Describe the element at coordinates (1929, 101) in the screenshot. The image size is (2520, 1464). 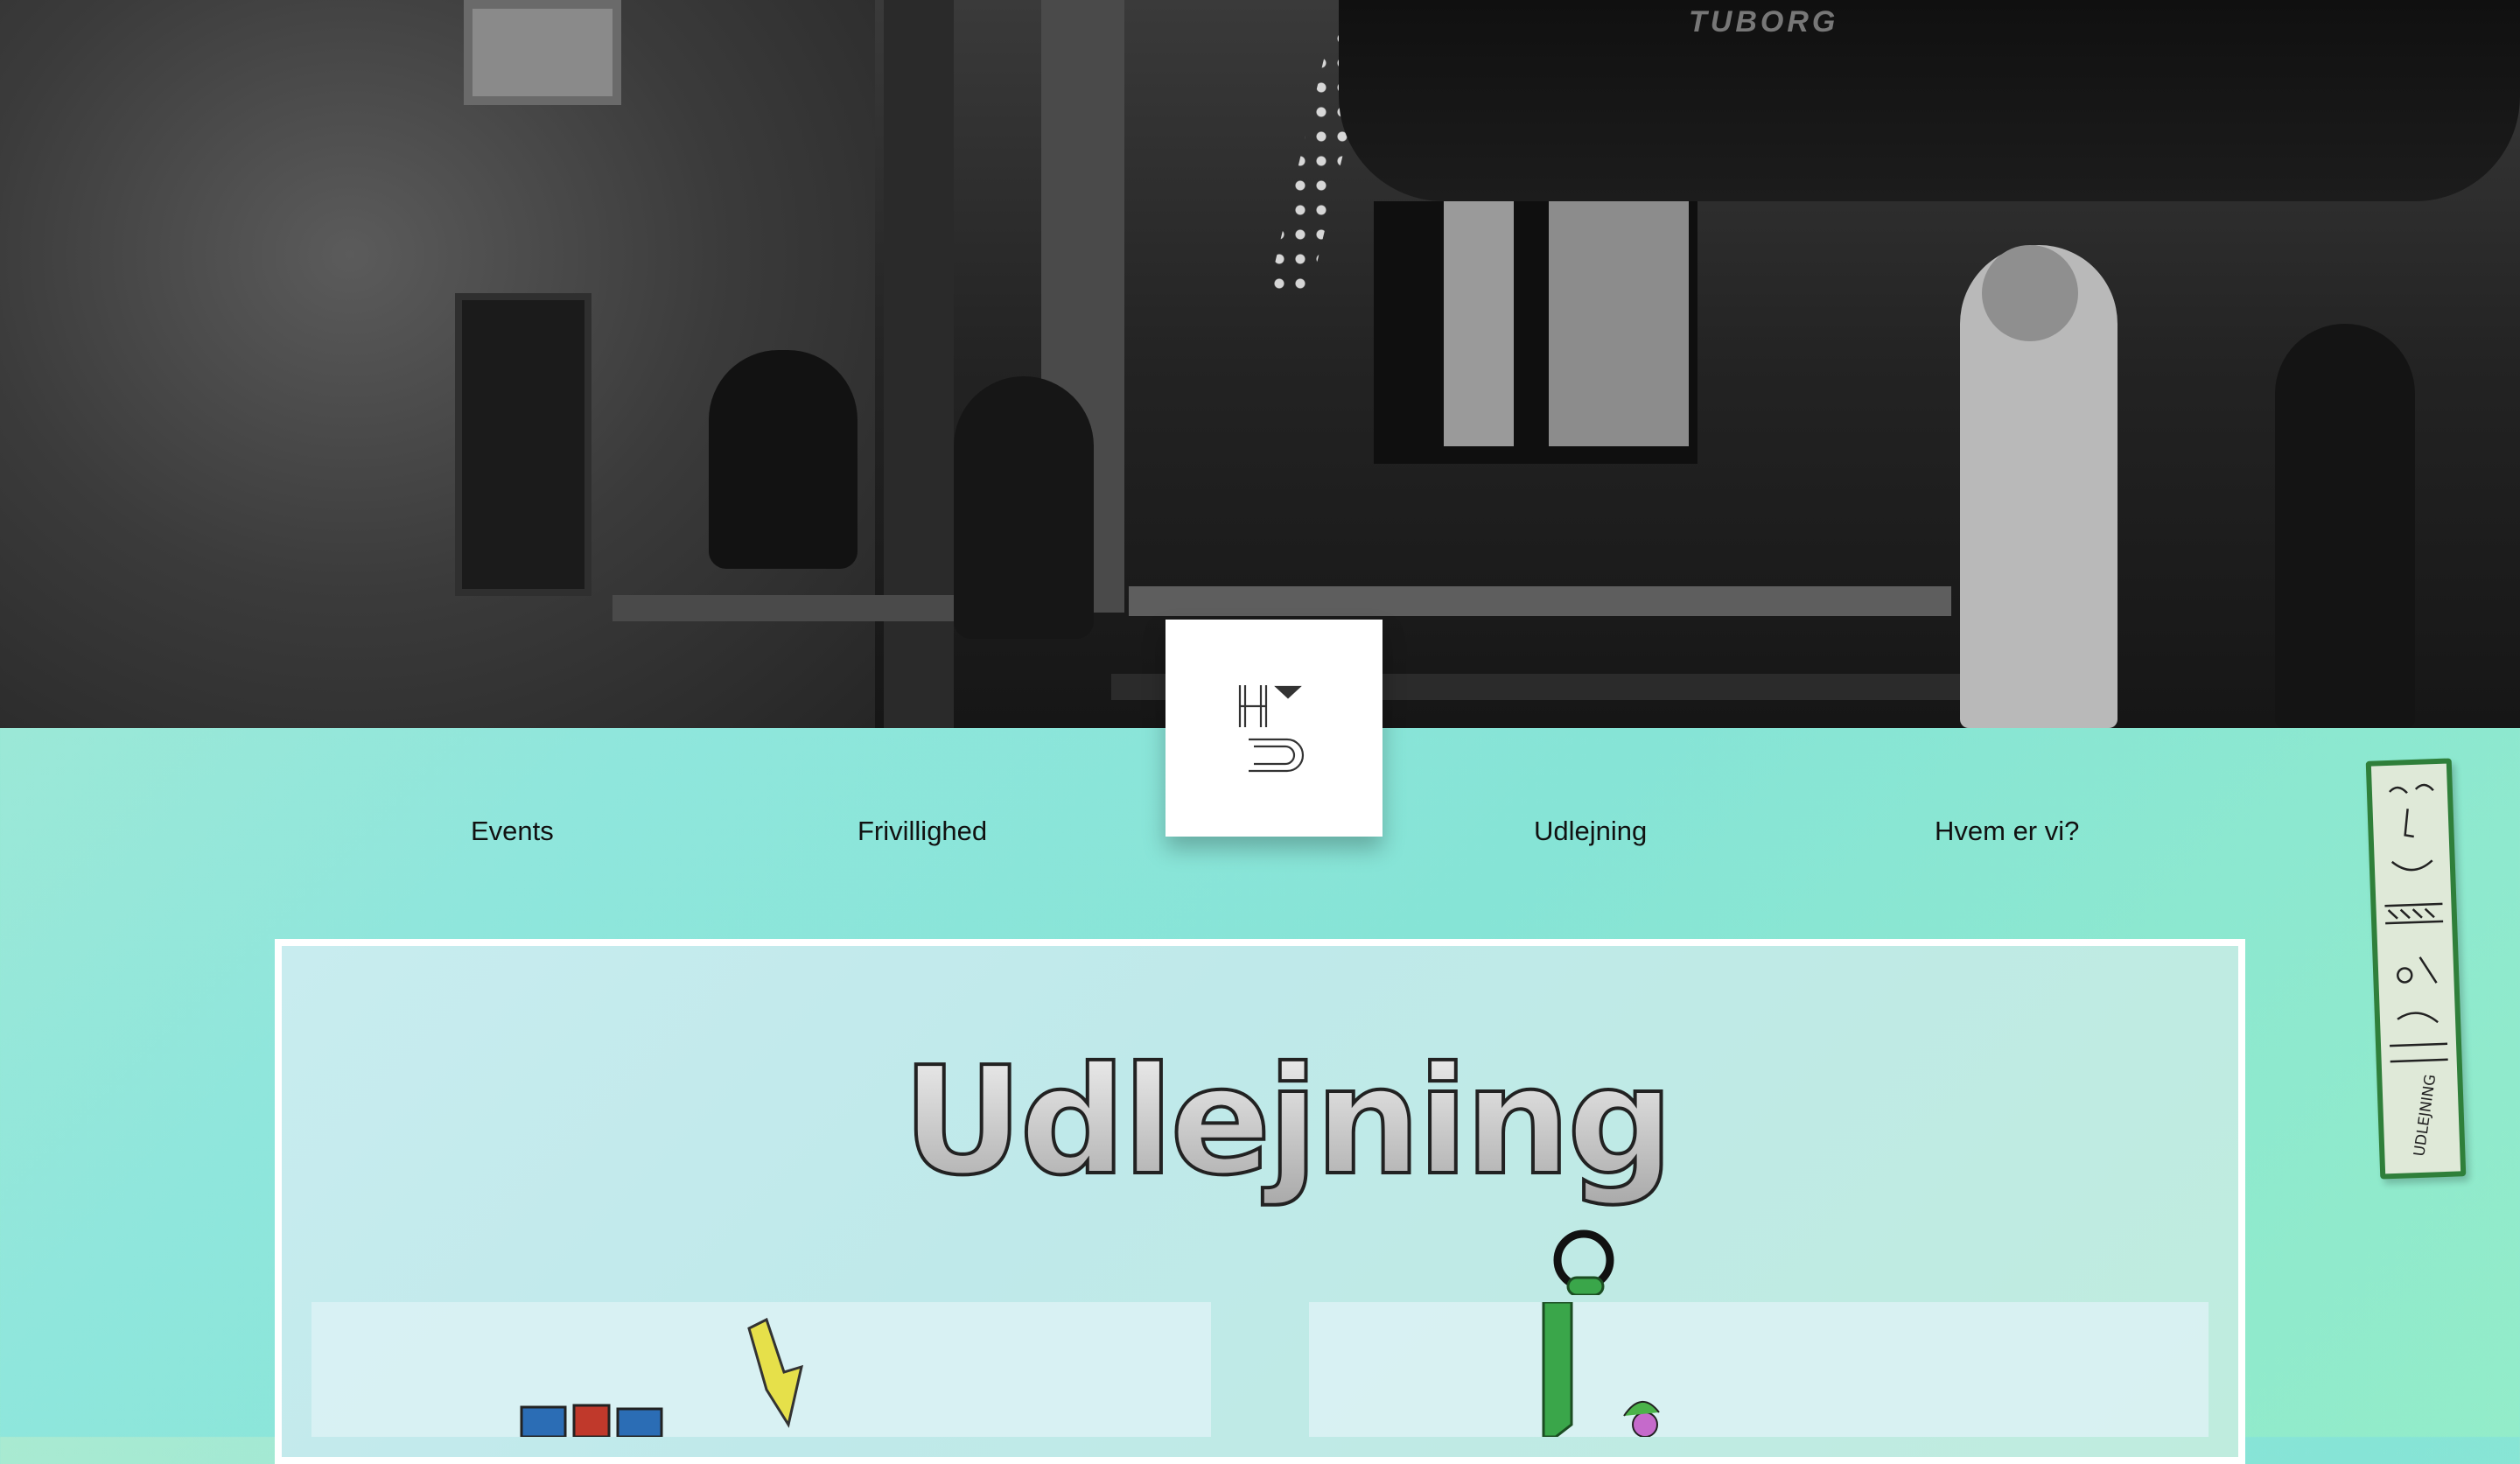
I see `hero-umbrella` at that location.